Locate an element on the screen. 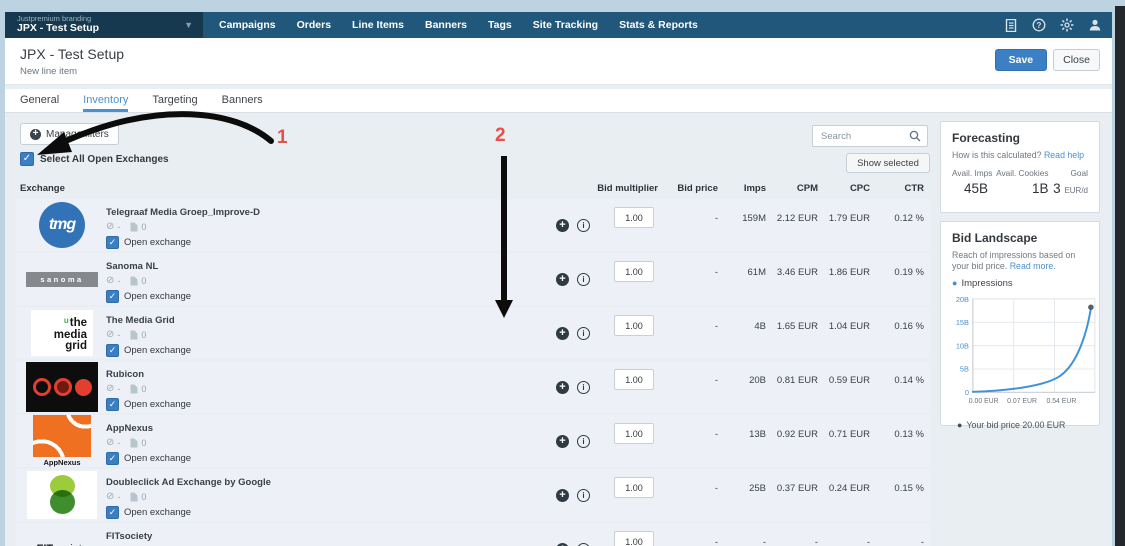  avail-imps-value: 45B is located at coordinates (976, 188).